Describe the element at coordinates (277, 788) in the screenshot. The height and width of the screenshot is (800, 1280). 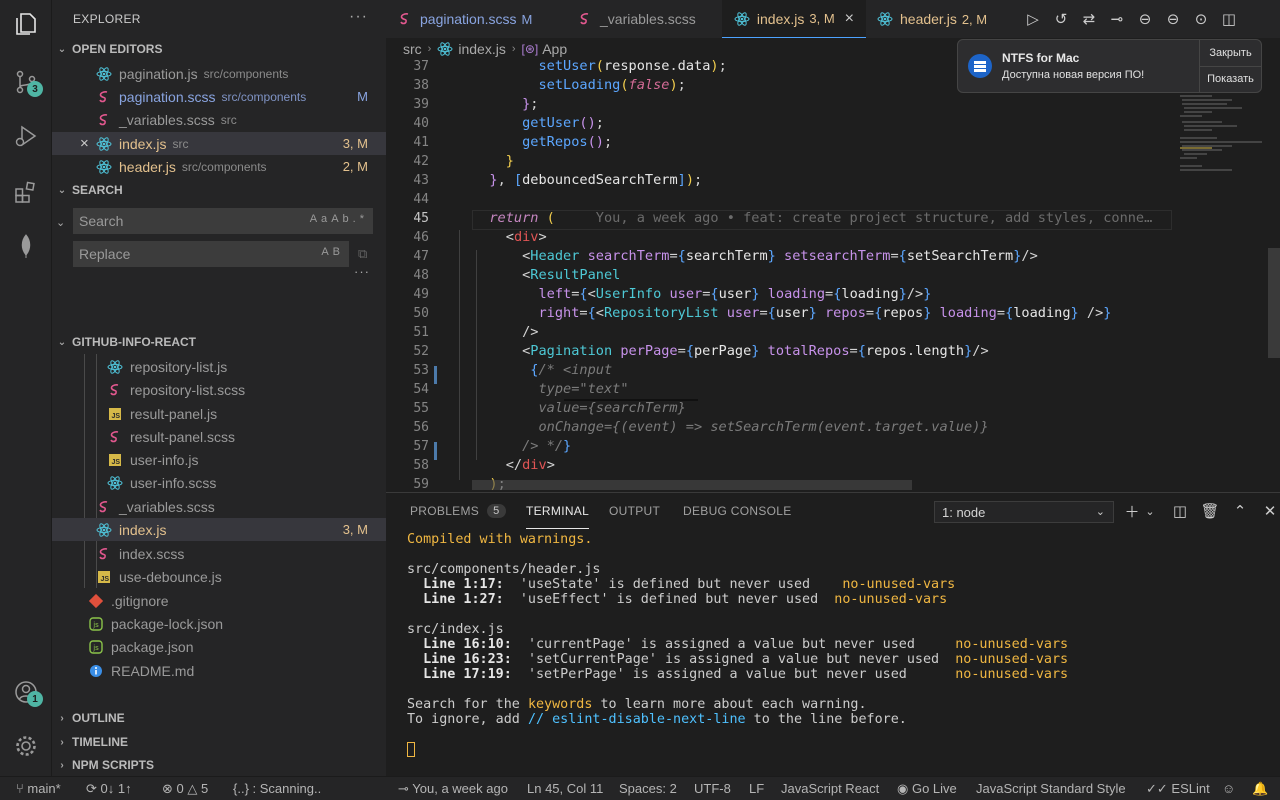
I see `scanning-indicator: {..} : Scanning..` at that location.